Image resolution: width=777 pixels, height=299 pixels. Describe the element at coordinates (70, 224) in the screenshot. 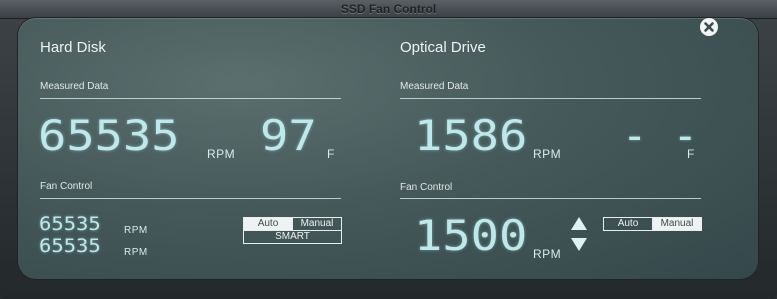

I see `hard-disk-fan-rpm-1: 65535` at that location.